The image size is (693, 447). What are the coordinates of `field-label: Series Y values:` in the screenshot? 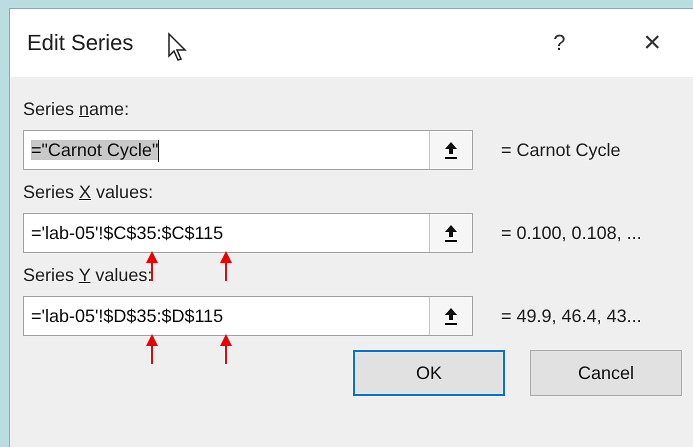 It's located at (87, 276).